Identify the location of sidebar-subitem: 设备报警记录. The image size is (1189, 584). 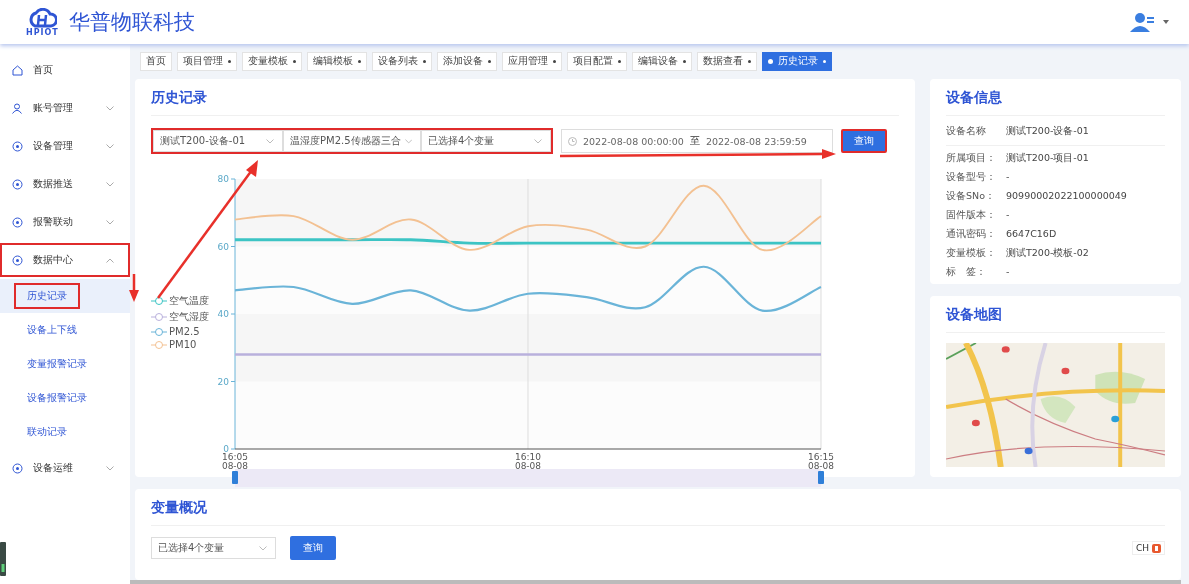
(57, 398).